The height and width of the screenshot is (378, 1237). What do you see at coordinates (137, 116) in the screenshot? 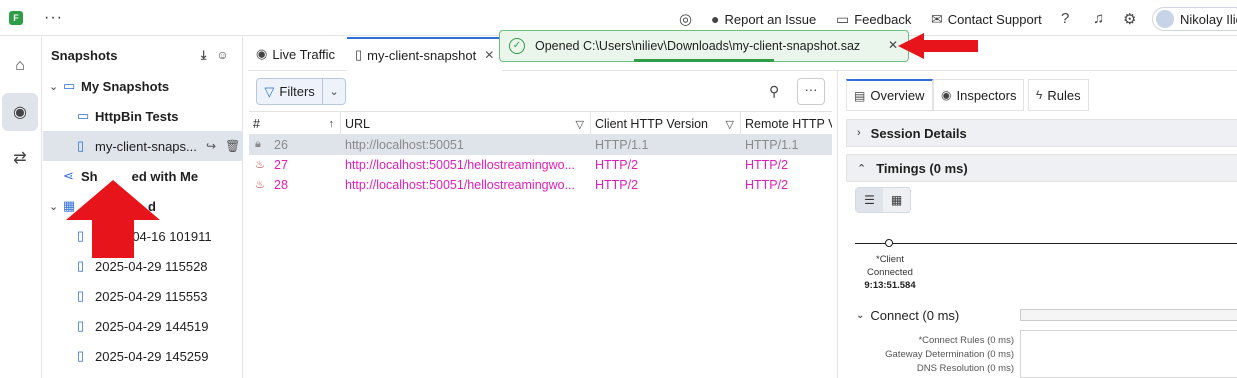
I see `httpbin-label: HttpBin Tests` at bounding box center [137, 116].